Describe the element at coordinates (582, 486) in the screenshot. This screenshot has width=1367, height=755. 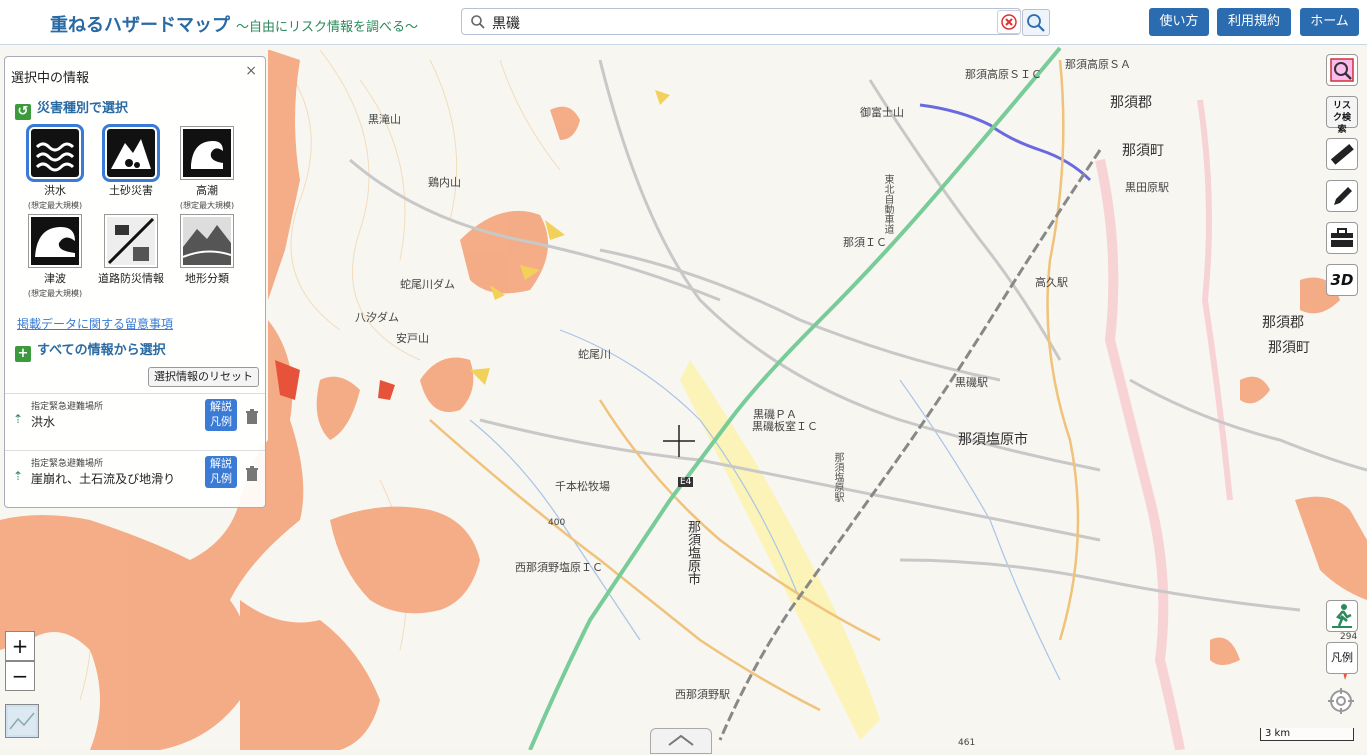
I see `place-label: 千本松牧場` at that location.